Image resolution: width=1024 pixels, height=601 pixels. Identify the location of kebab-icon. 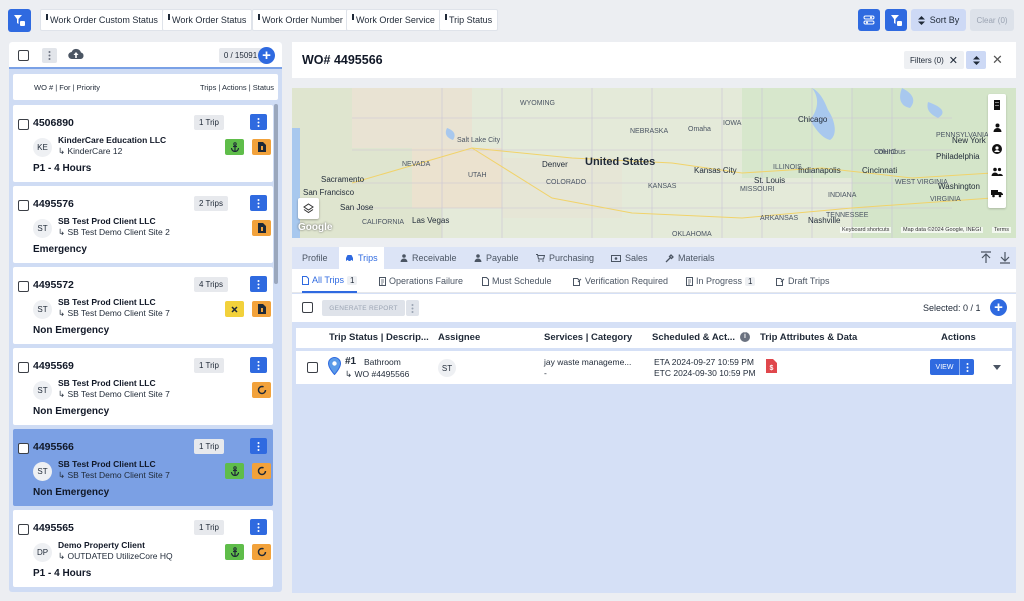
(966, 367).